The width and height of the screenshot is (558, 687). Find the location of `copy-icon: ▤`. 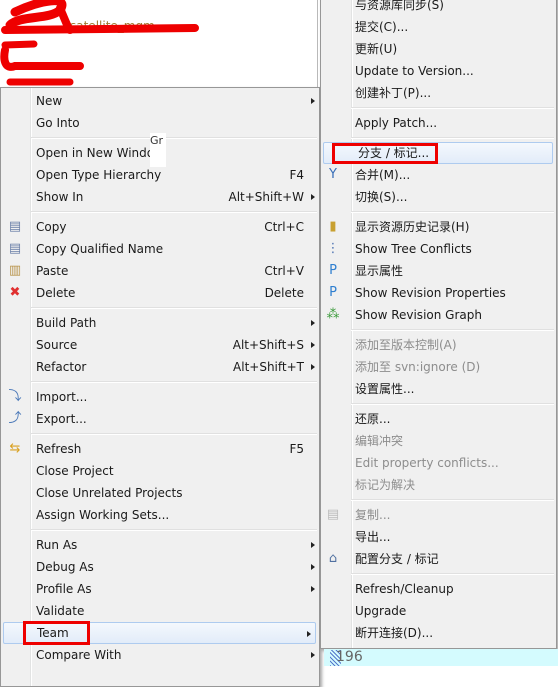

copy-icon: ▤ is located at coordinates (333, 514).